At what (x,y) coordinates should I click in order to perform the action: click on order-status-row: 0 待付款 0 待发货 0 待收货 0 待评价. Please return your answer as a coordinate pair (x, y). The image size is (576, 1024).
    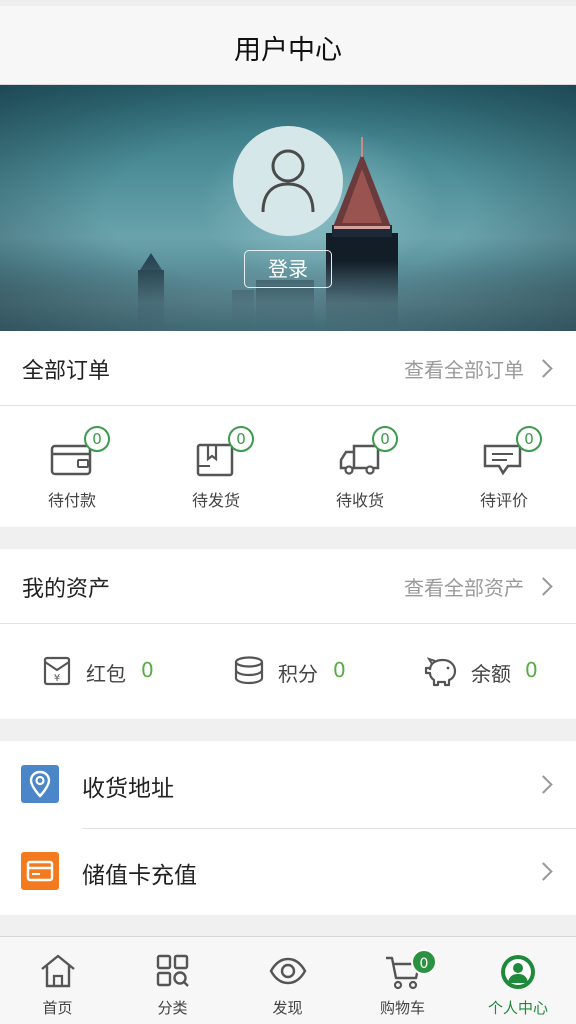
    Looking at the image, I should click on (288, 466).